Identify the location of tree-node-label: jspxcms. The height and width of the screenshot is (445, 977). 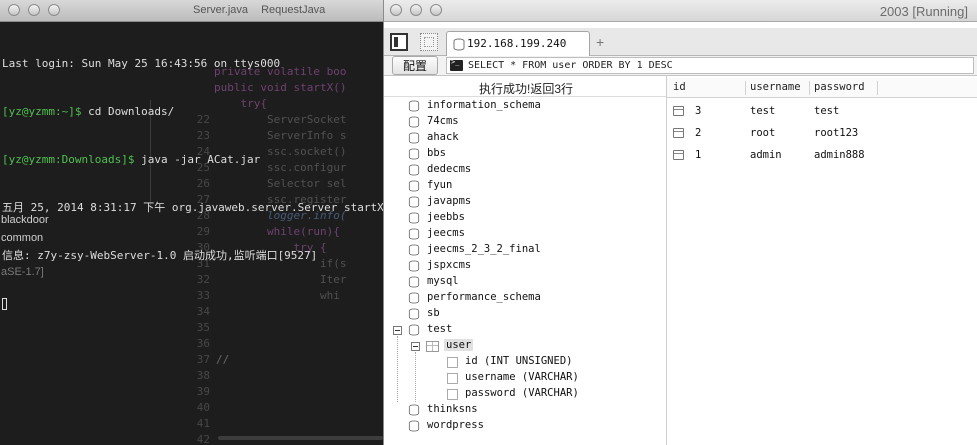
(449, 265).